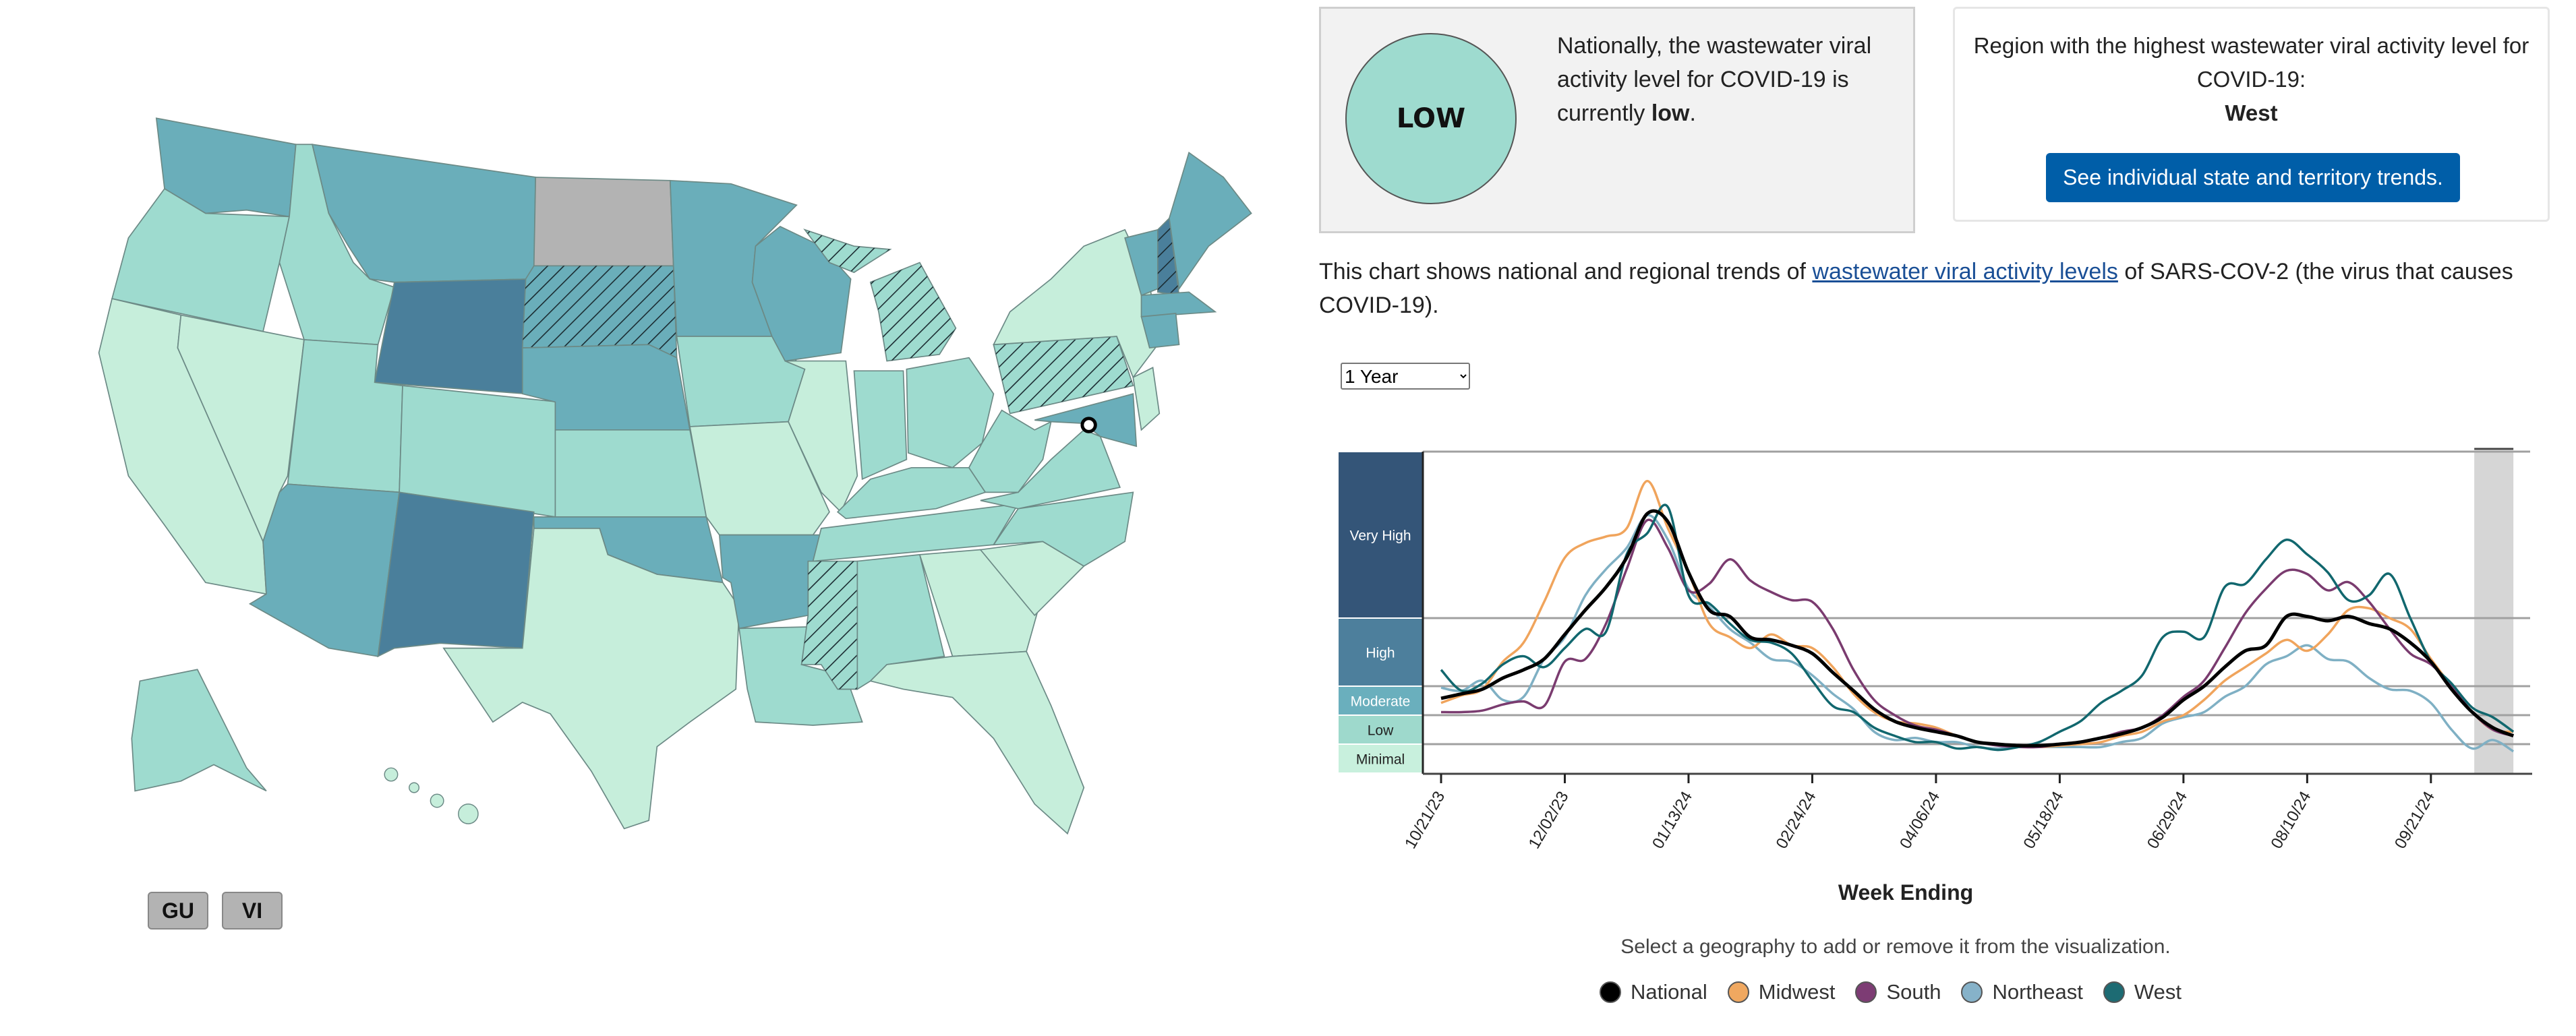  I want to click on level-label: Moderate, so click(1381, 702).